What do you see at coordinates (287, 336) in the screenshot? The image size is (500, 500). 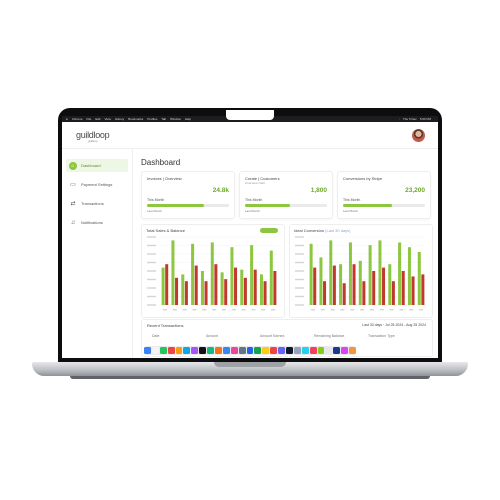 I see `column-header-earned: Amount Earned` at bounding box center [287, 336].